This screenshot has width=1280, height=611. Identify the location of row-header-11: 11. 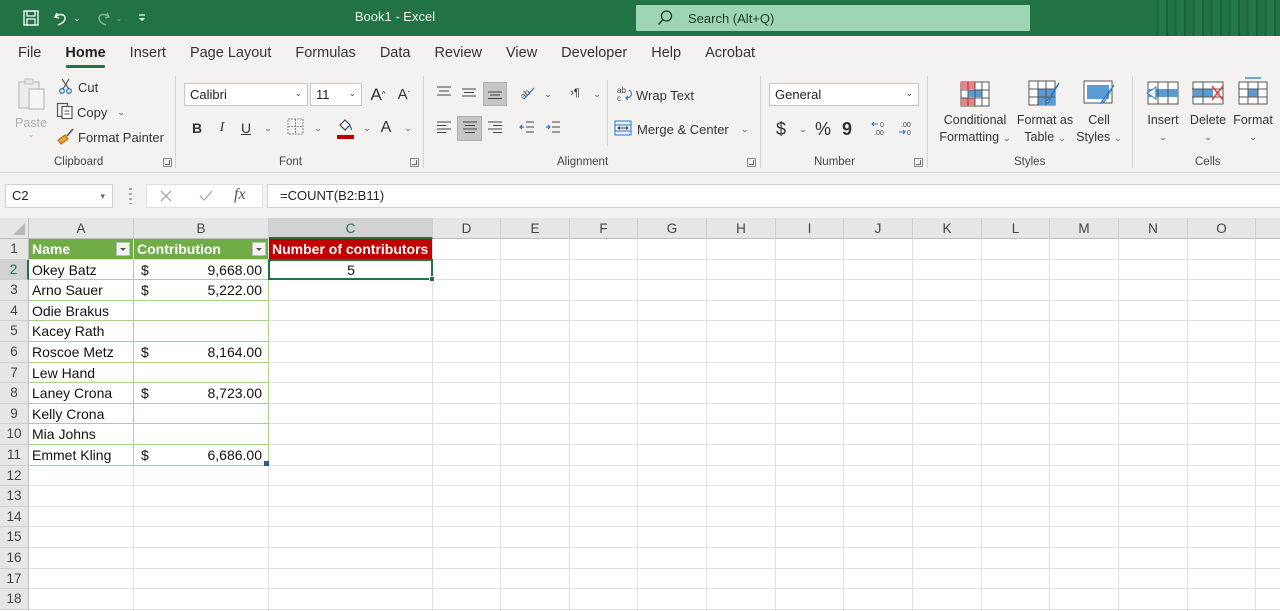
(14, 455).